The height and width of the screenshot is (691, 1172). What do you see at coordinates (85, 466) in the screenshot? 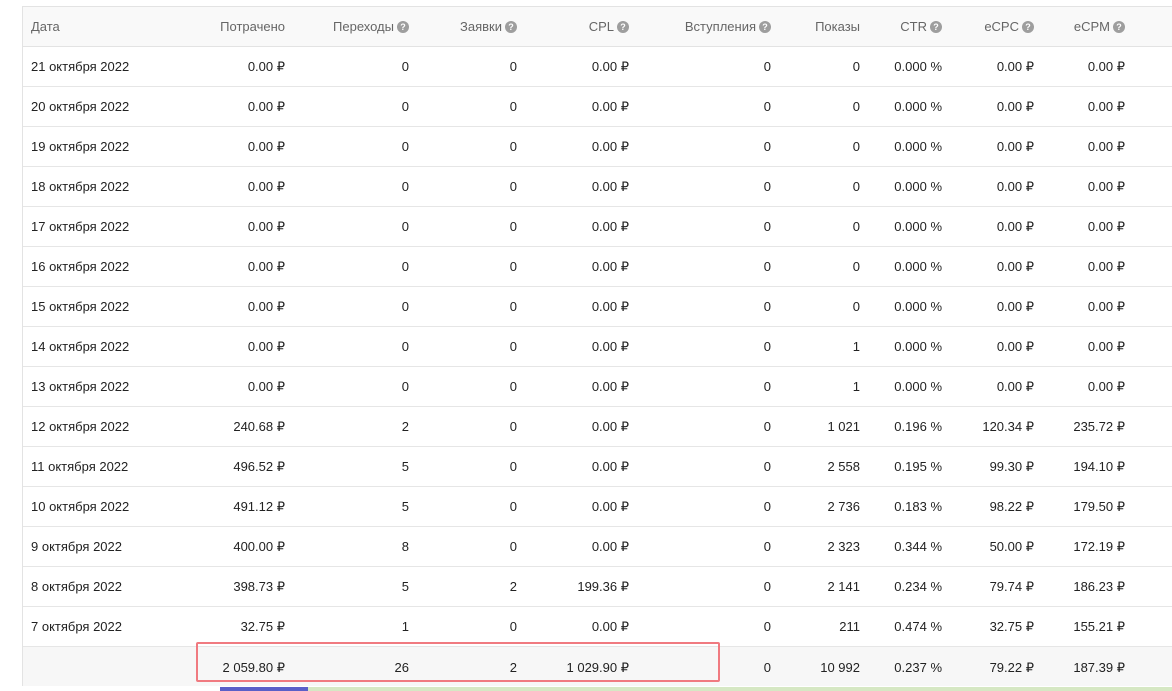
I see `cell-date: 11 октября 2022` at bounding box center [85, 466].